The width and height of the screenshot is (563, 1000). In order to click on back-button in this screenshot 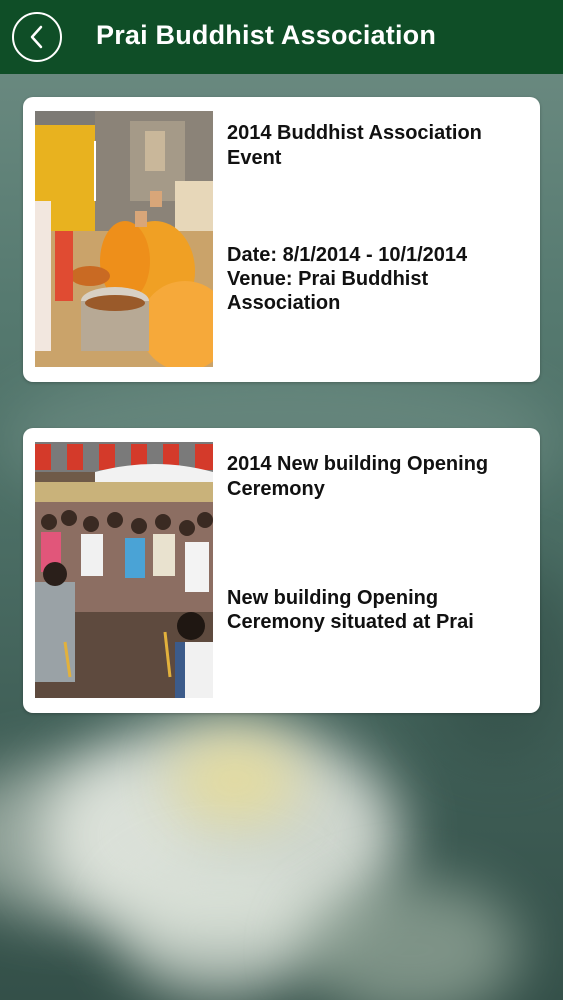, I will do `click(37, 37)`.